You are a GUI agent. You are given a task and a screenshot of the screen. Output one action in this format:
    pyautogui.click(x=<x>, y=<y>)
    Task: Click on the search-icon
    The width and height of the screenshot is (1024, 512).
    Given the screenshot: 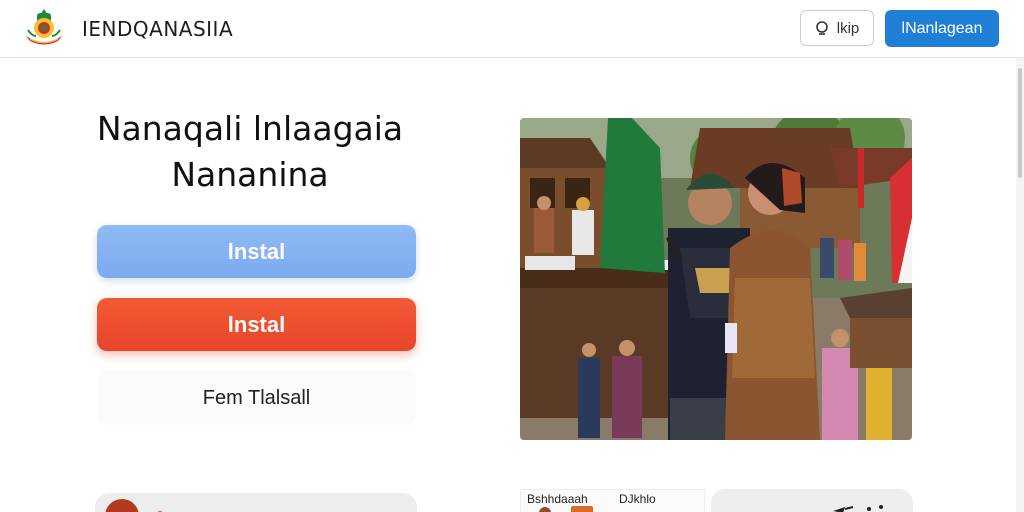 What is the action you would take?
    pyautogui.click(x=821, y=28)
    